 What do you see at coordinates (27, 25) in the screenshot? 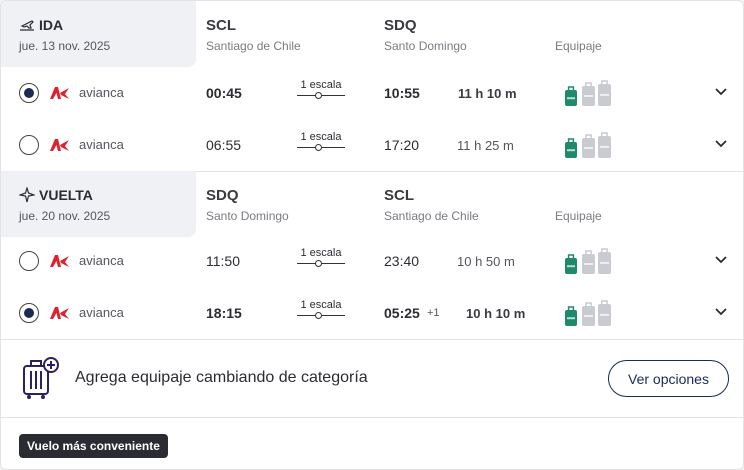
I see `plane-takeoff-icon` at bounding box center [27, 25].